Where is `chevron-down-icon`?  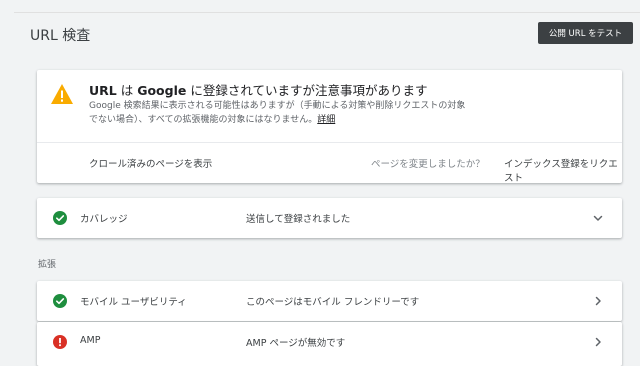 chevron-down-icon is located at coordinates (598, 218).